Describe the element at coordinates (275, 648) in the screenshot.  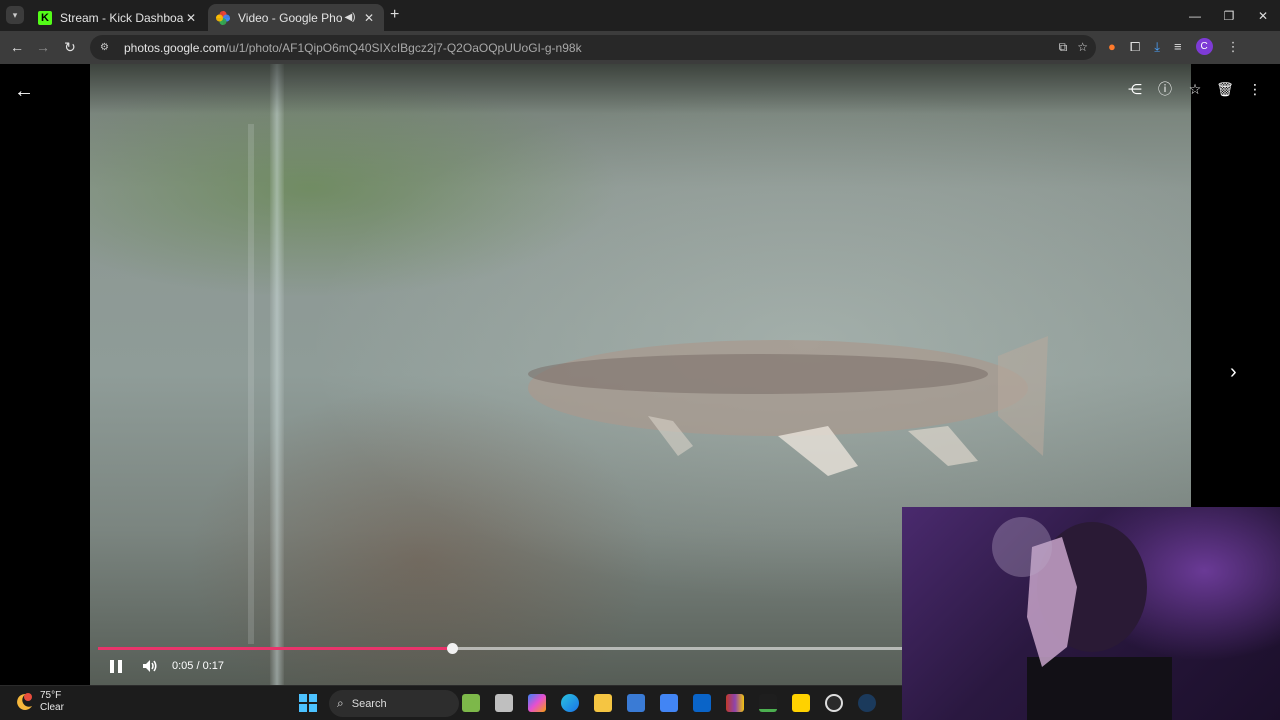
I see `seek-progress` at that location.